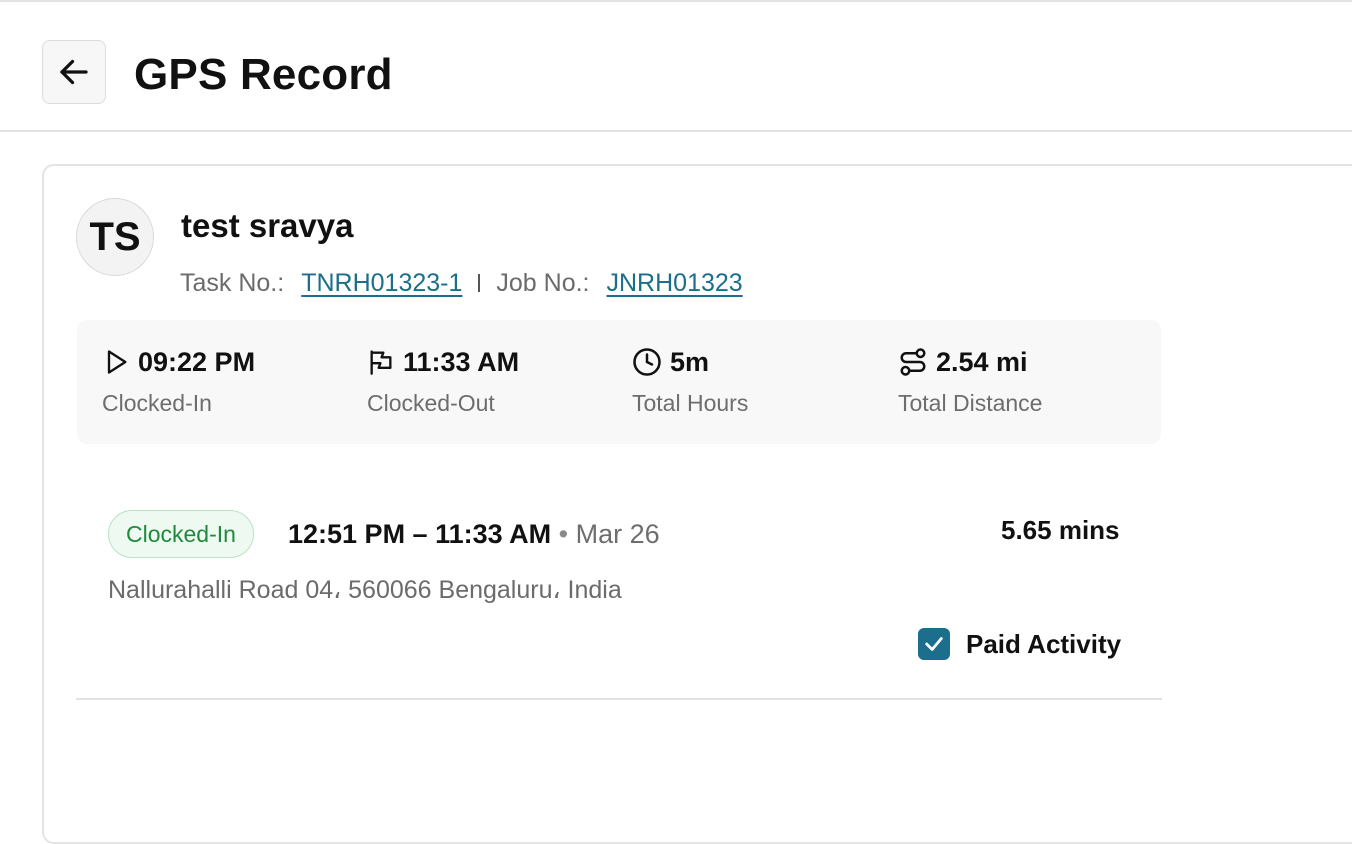 The width and height of the screenshot is (1352, 844). What do you see at coordinates (970, 380) in the screenshot?
I see `stat-total-distance: 2.54 mi Total Distance` at bounding box center [970, 380].